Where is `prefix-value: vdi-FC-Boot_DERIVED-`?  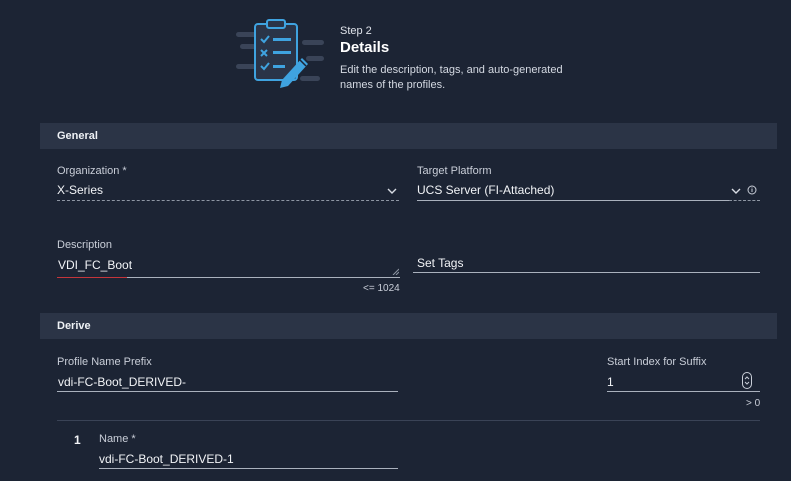 prefix-value: vdi-FC-Boot_DERIVED- is located at coordinates (122, 382).